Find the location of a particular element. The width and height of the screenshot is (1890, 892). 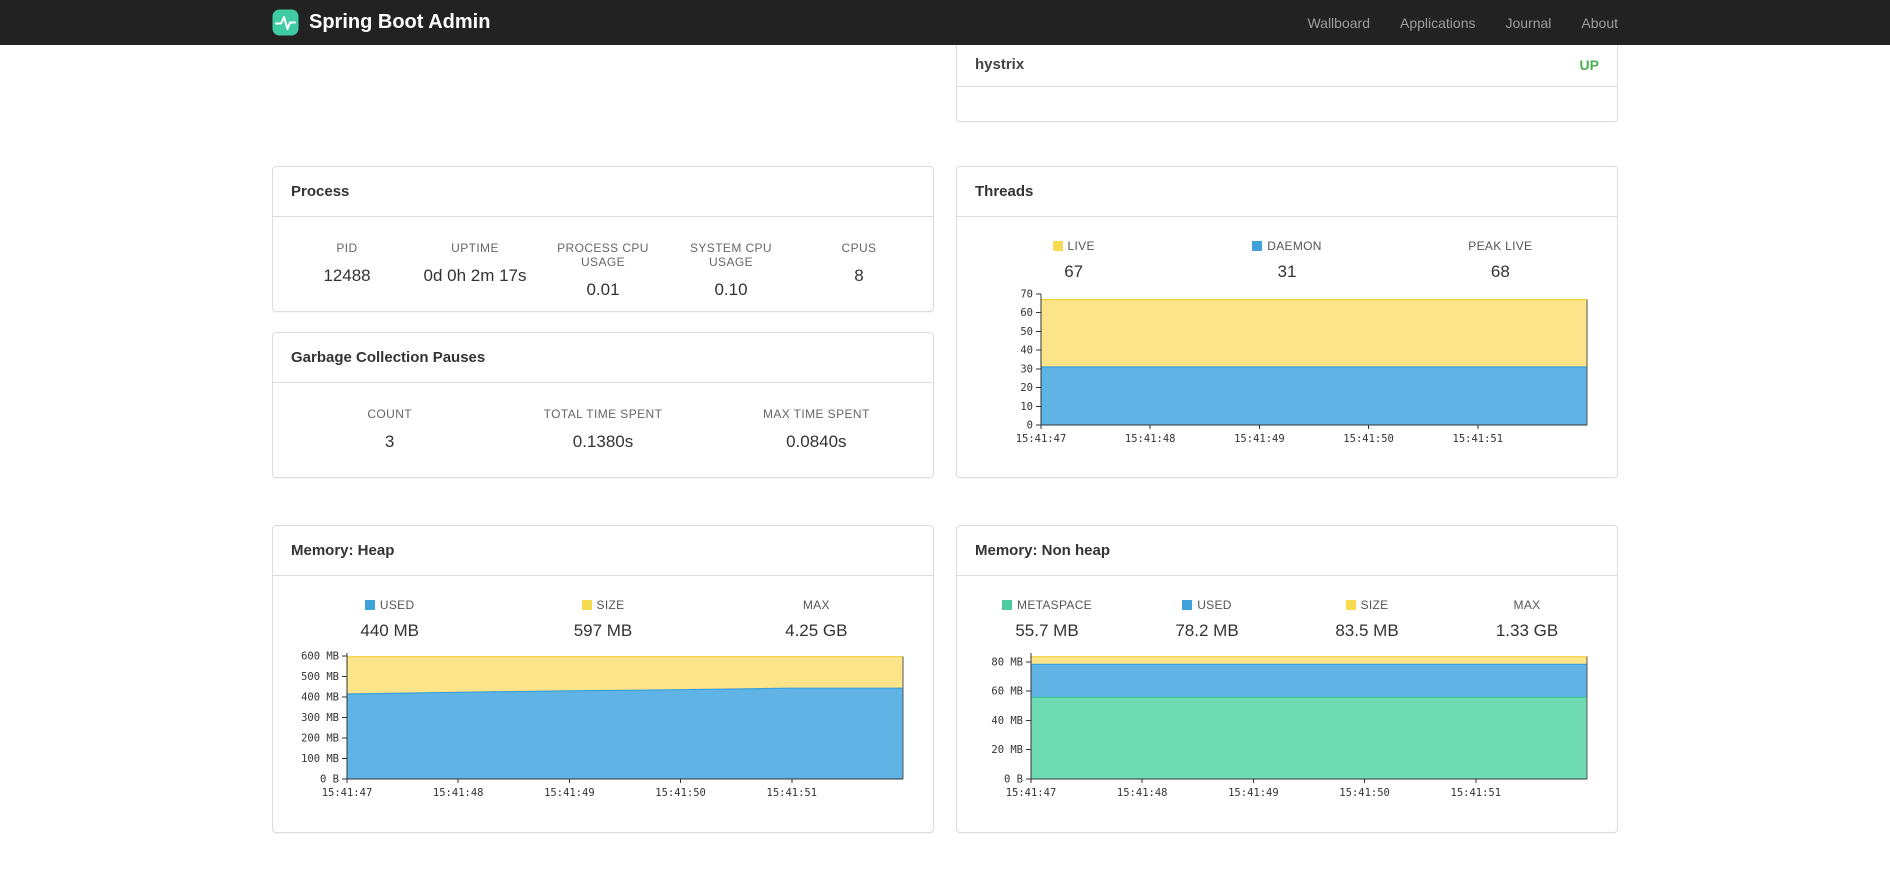

stat-value: 0.0840s is located at coordinates (816, 441).